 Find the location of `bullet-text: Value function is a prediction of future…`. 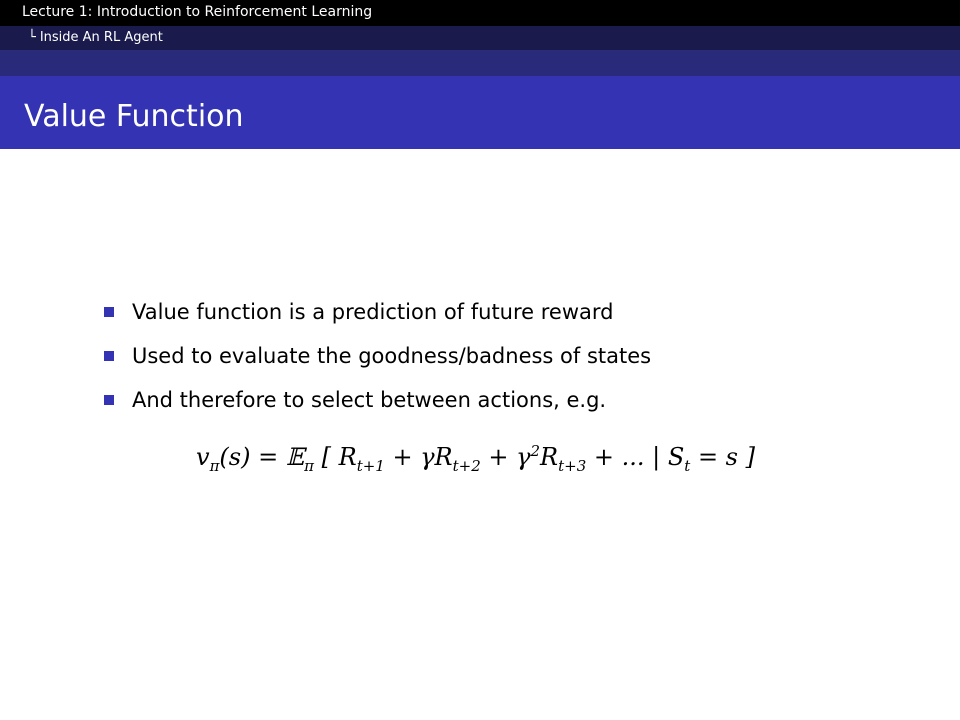

bullet-text: Value function is a prediction of future… is located at coordinates (373, 312).